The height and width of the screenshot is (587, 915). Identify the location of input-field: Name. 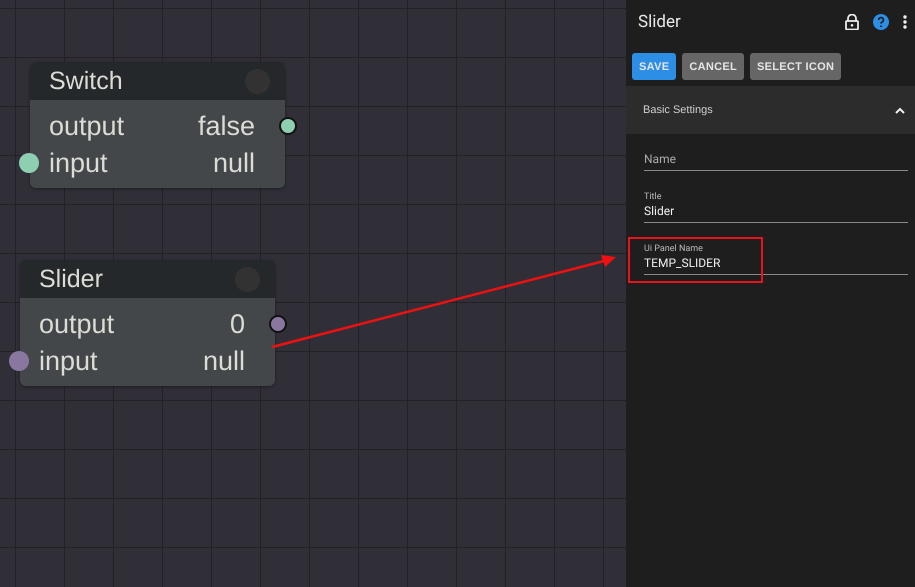
(776, 159).